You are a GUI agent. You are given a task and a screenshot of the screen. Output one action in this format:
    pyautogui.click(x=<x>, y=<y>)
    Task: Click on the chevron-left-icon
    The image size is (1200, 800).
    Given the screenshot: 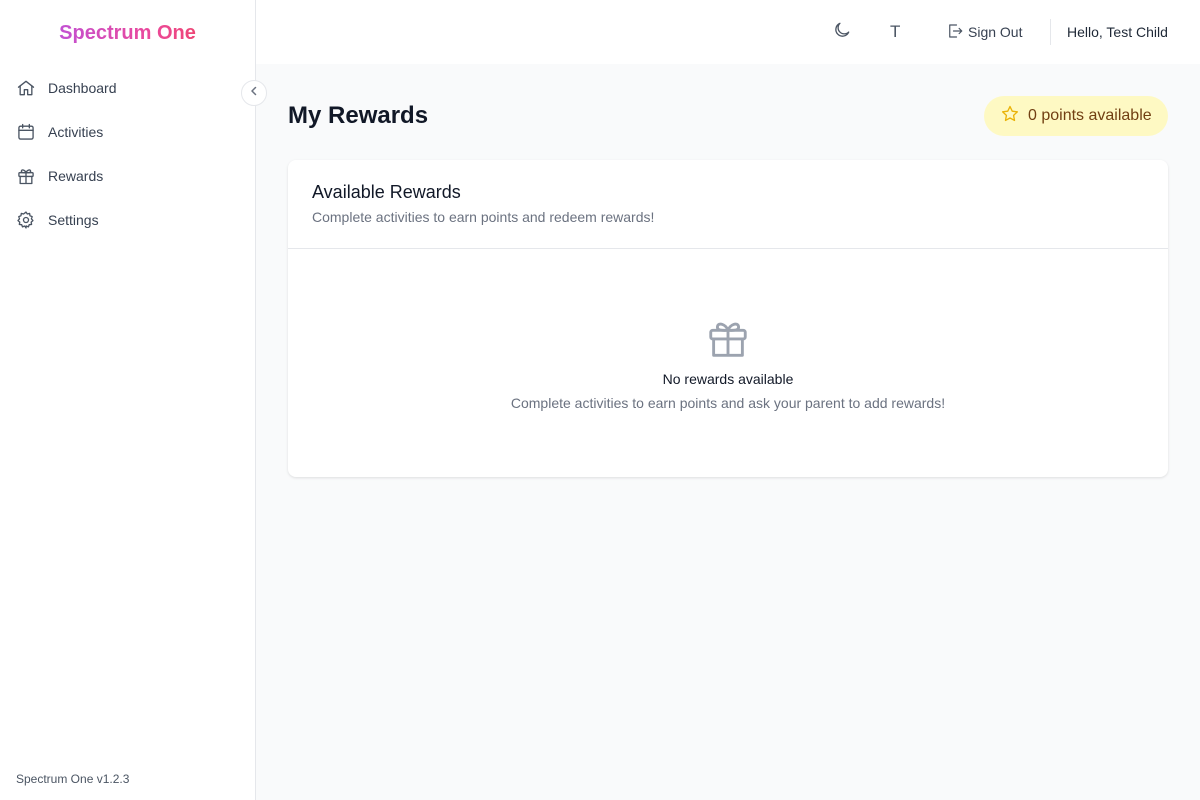 What is the action you would take?
    pyautogui.click(x=254, y=93)
    